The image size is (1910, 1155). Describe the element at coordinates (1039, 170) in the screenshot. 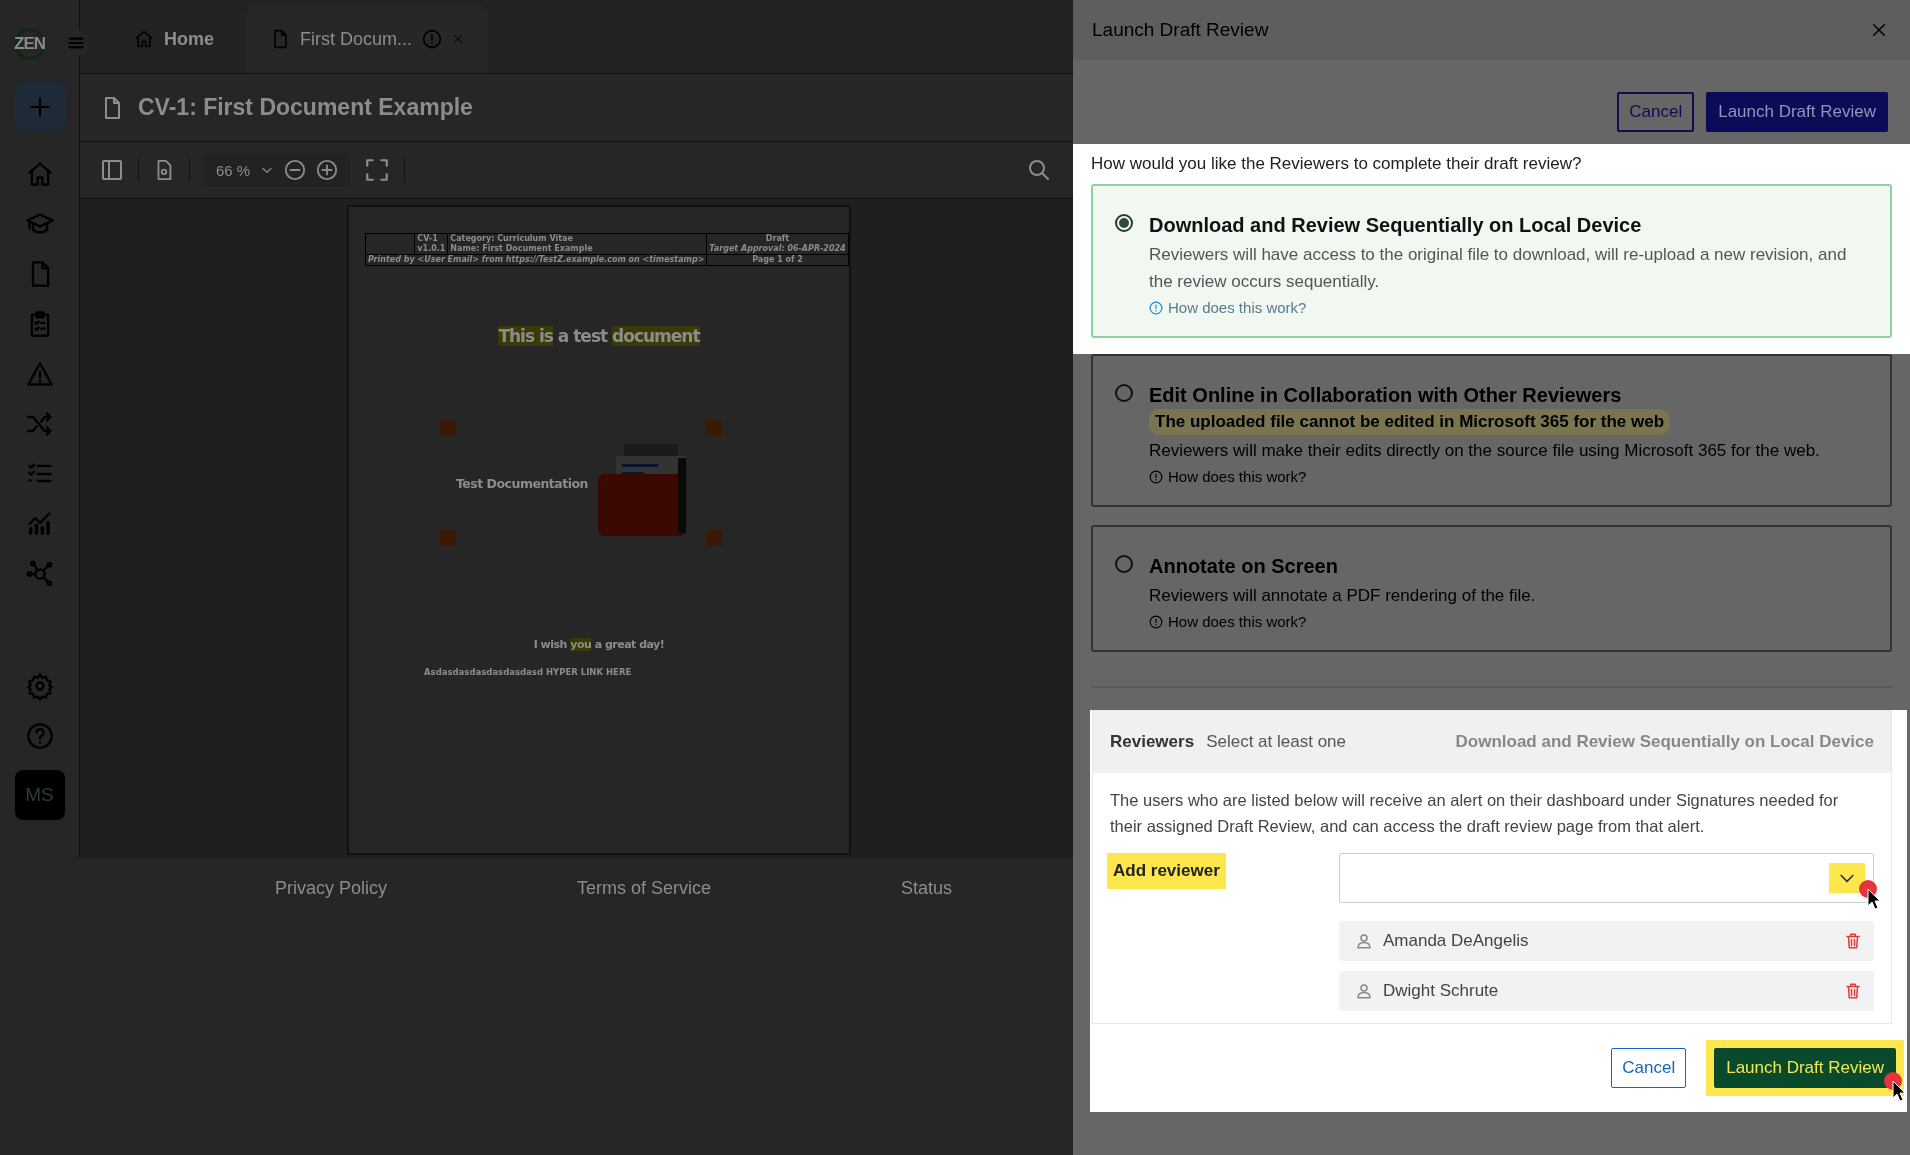

I see `search-icon` at that location.